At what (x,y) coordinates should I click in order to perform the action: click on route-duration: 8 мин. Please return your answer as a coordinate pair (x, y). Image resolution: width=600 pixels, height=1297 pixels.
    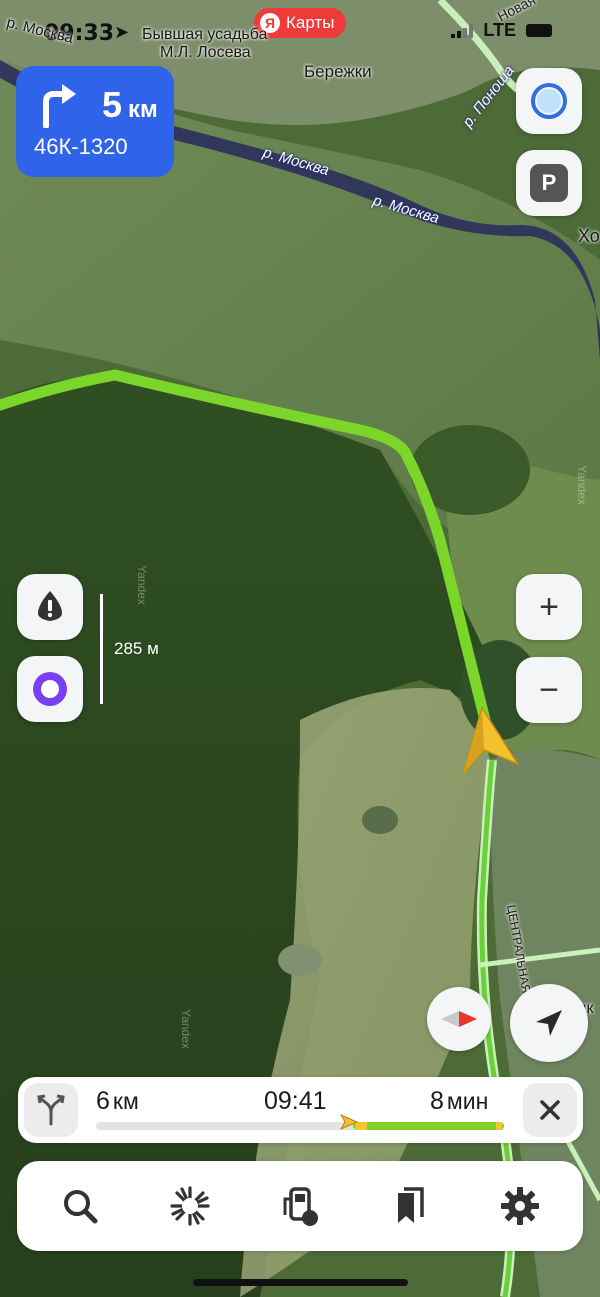
    Looking at the image, I should click on (459, 1101).